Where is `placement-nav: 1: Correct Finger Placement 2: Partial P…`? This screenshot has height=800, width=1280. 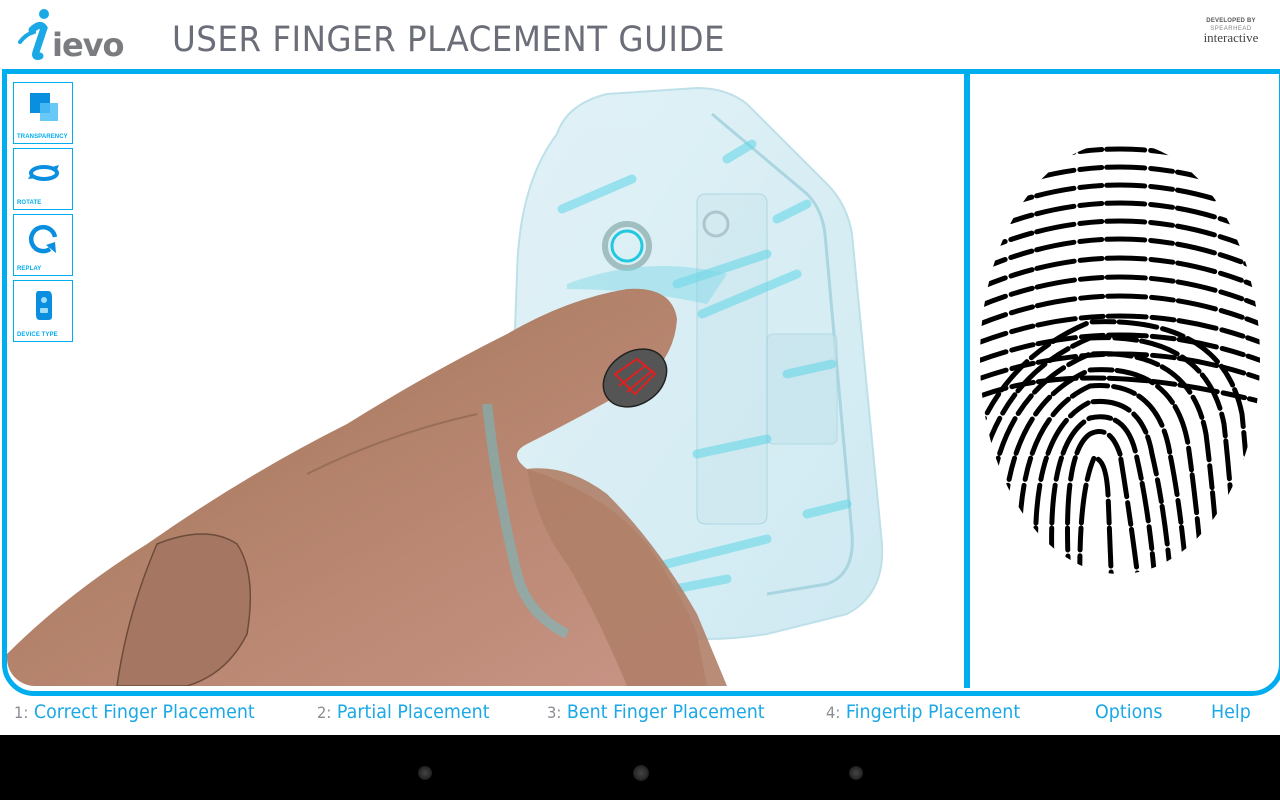
placement-nav: 1: Correct Finger Placement 2: Partial P… is located at coordinates (640, 716).